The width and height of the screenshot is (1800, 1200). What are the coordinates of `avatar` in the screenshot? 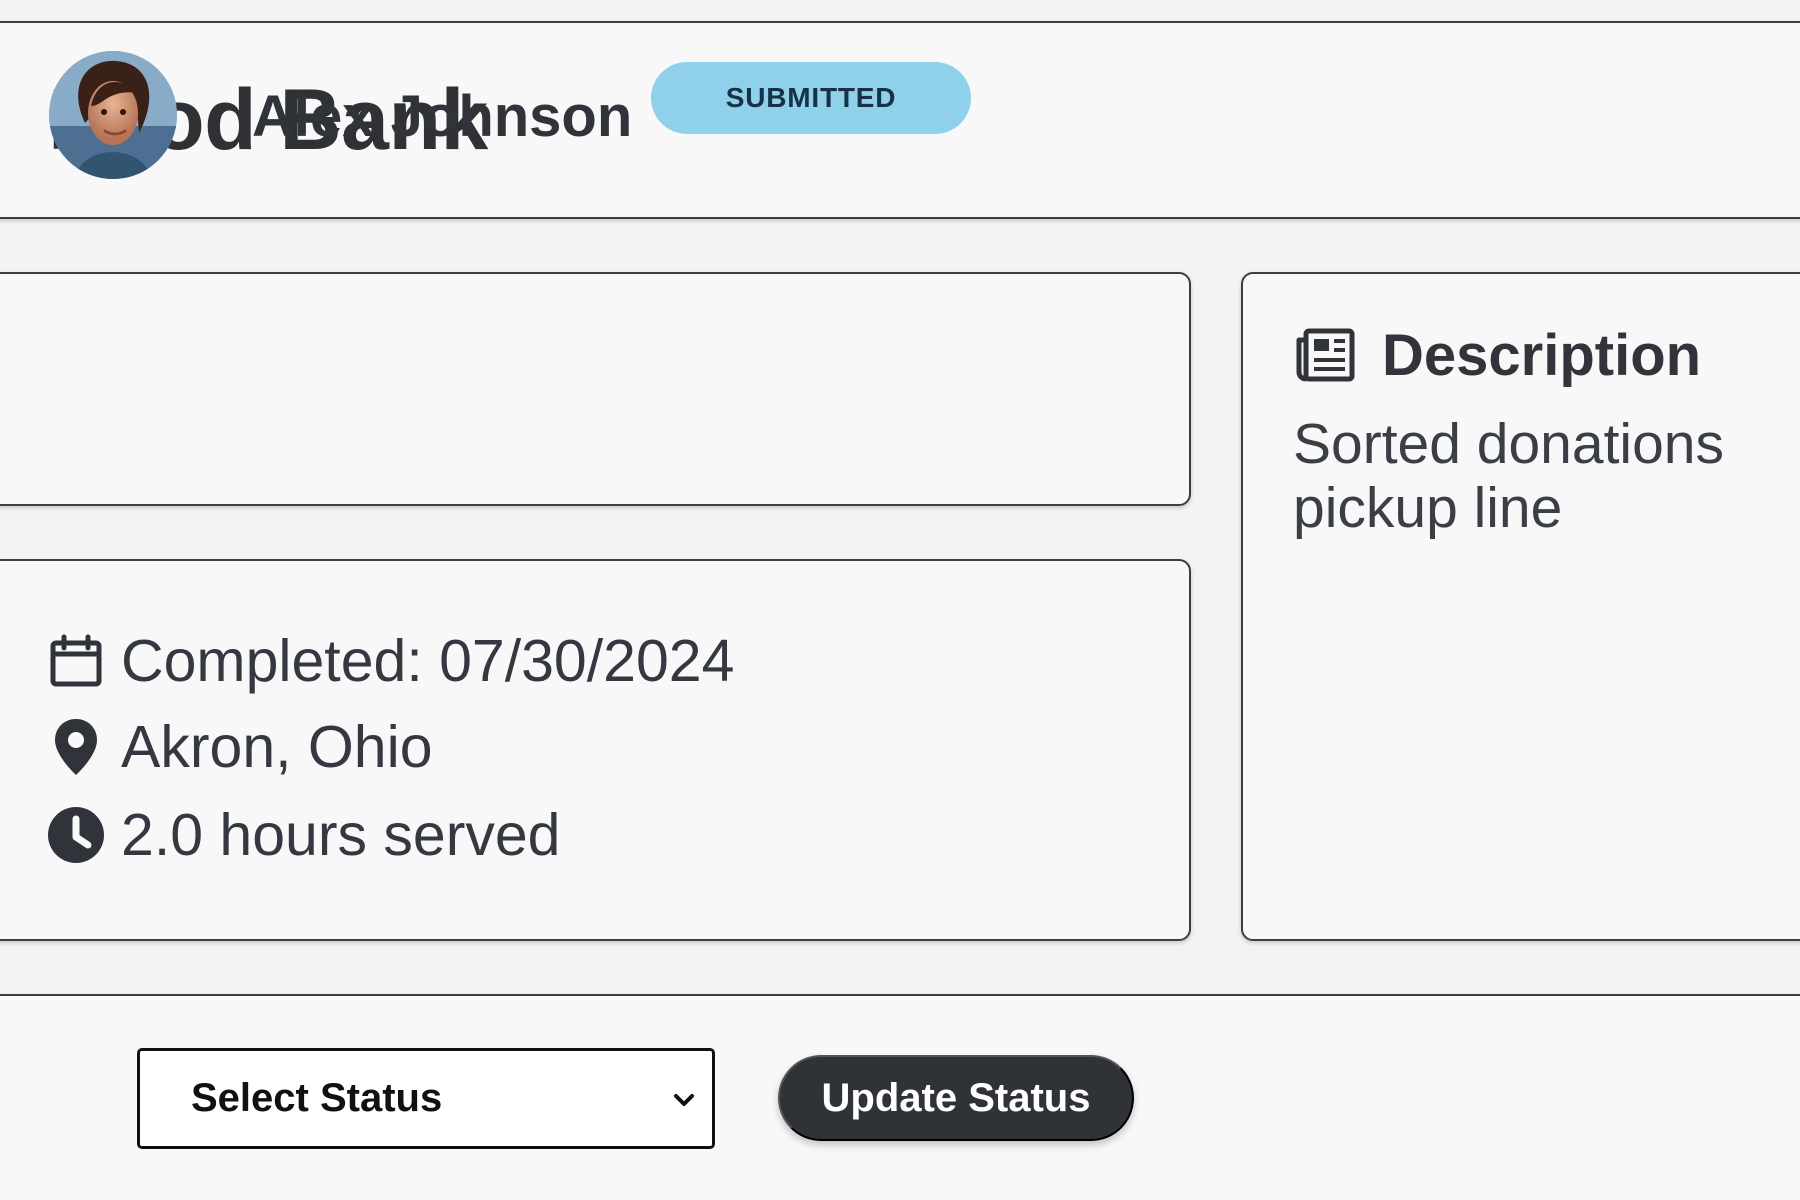 It's located at (113, 115).